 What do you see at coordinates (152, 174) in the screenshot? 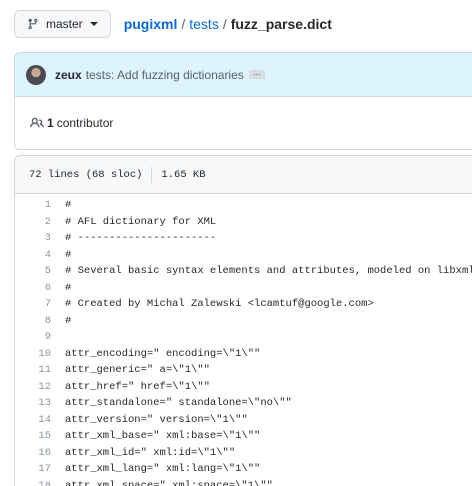
I see `divider` at bounding box center [152, 174].